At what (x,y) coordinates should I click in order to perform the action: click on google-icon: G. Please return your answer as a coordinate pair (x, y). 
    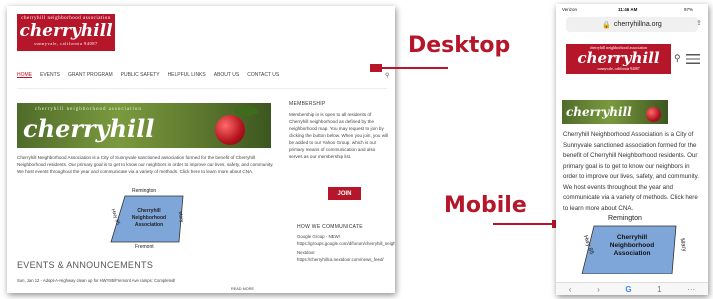
    Looking at the image, I should click on (628, 289).